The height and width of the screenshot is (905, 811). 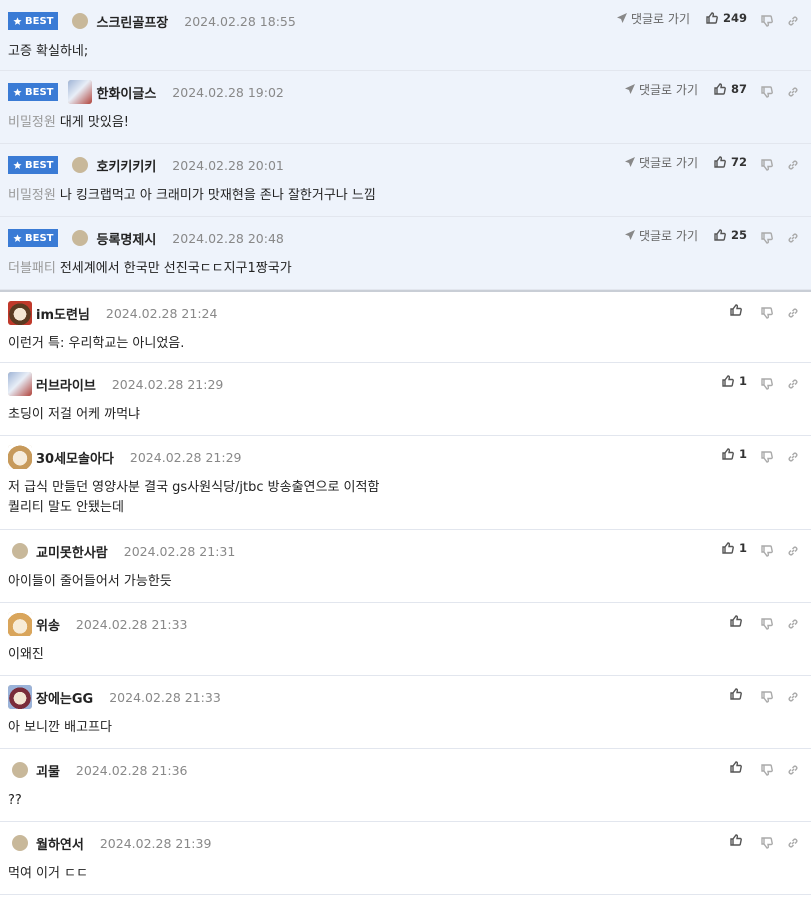 I want to click on like-button: 72, so click(x=730, y=162).